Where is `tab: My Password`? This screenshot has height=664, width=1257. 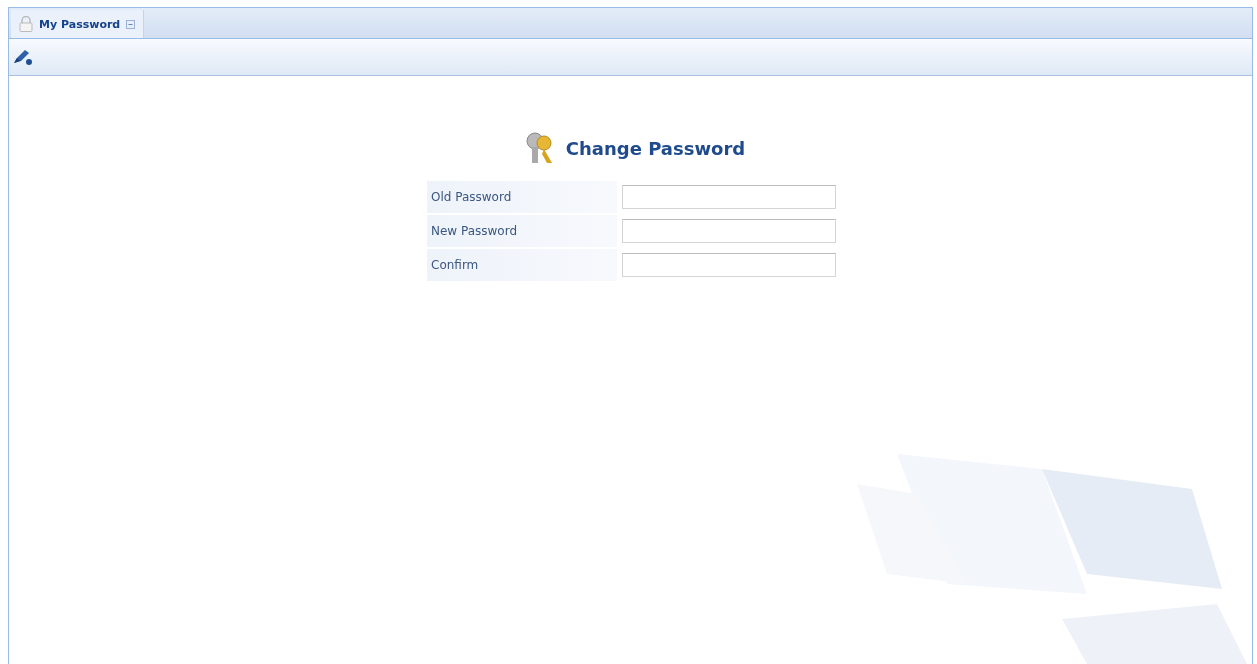
tab: My Password is located at coordinates (78, 24).